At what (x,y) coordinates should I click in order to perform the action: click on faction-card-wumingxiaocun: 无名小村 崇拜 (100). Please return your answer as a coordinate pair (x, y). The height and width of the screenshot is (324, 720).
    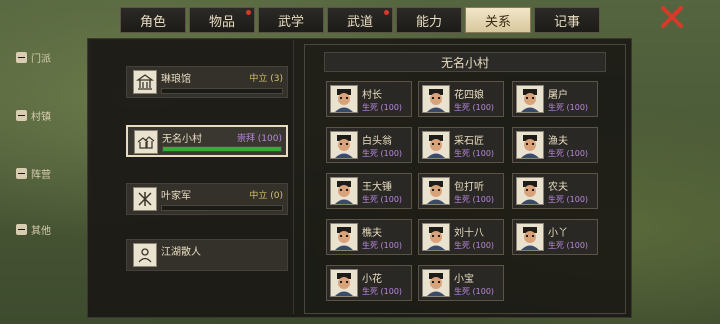
    Looking at the image, I should click on (207, 141).